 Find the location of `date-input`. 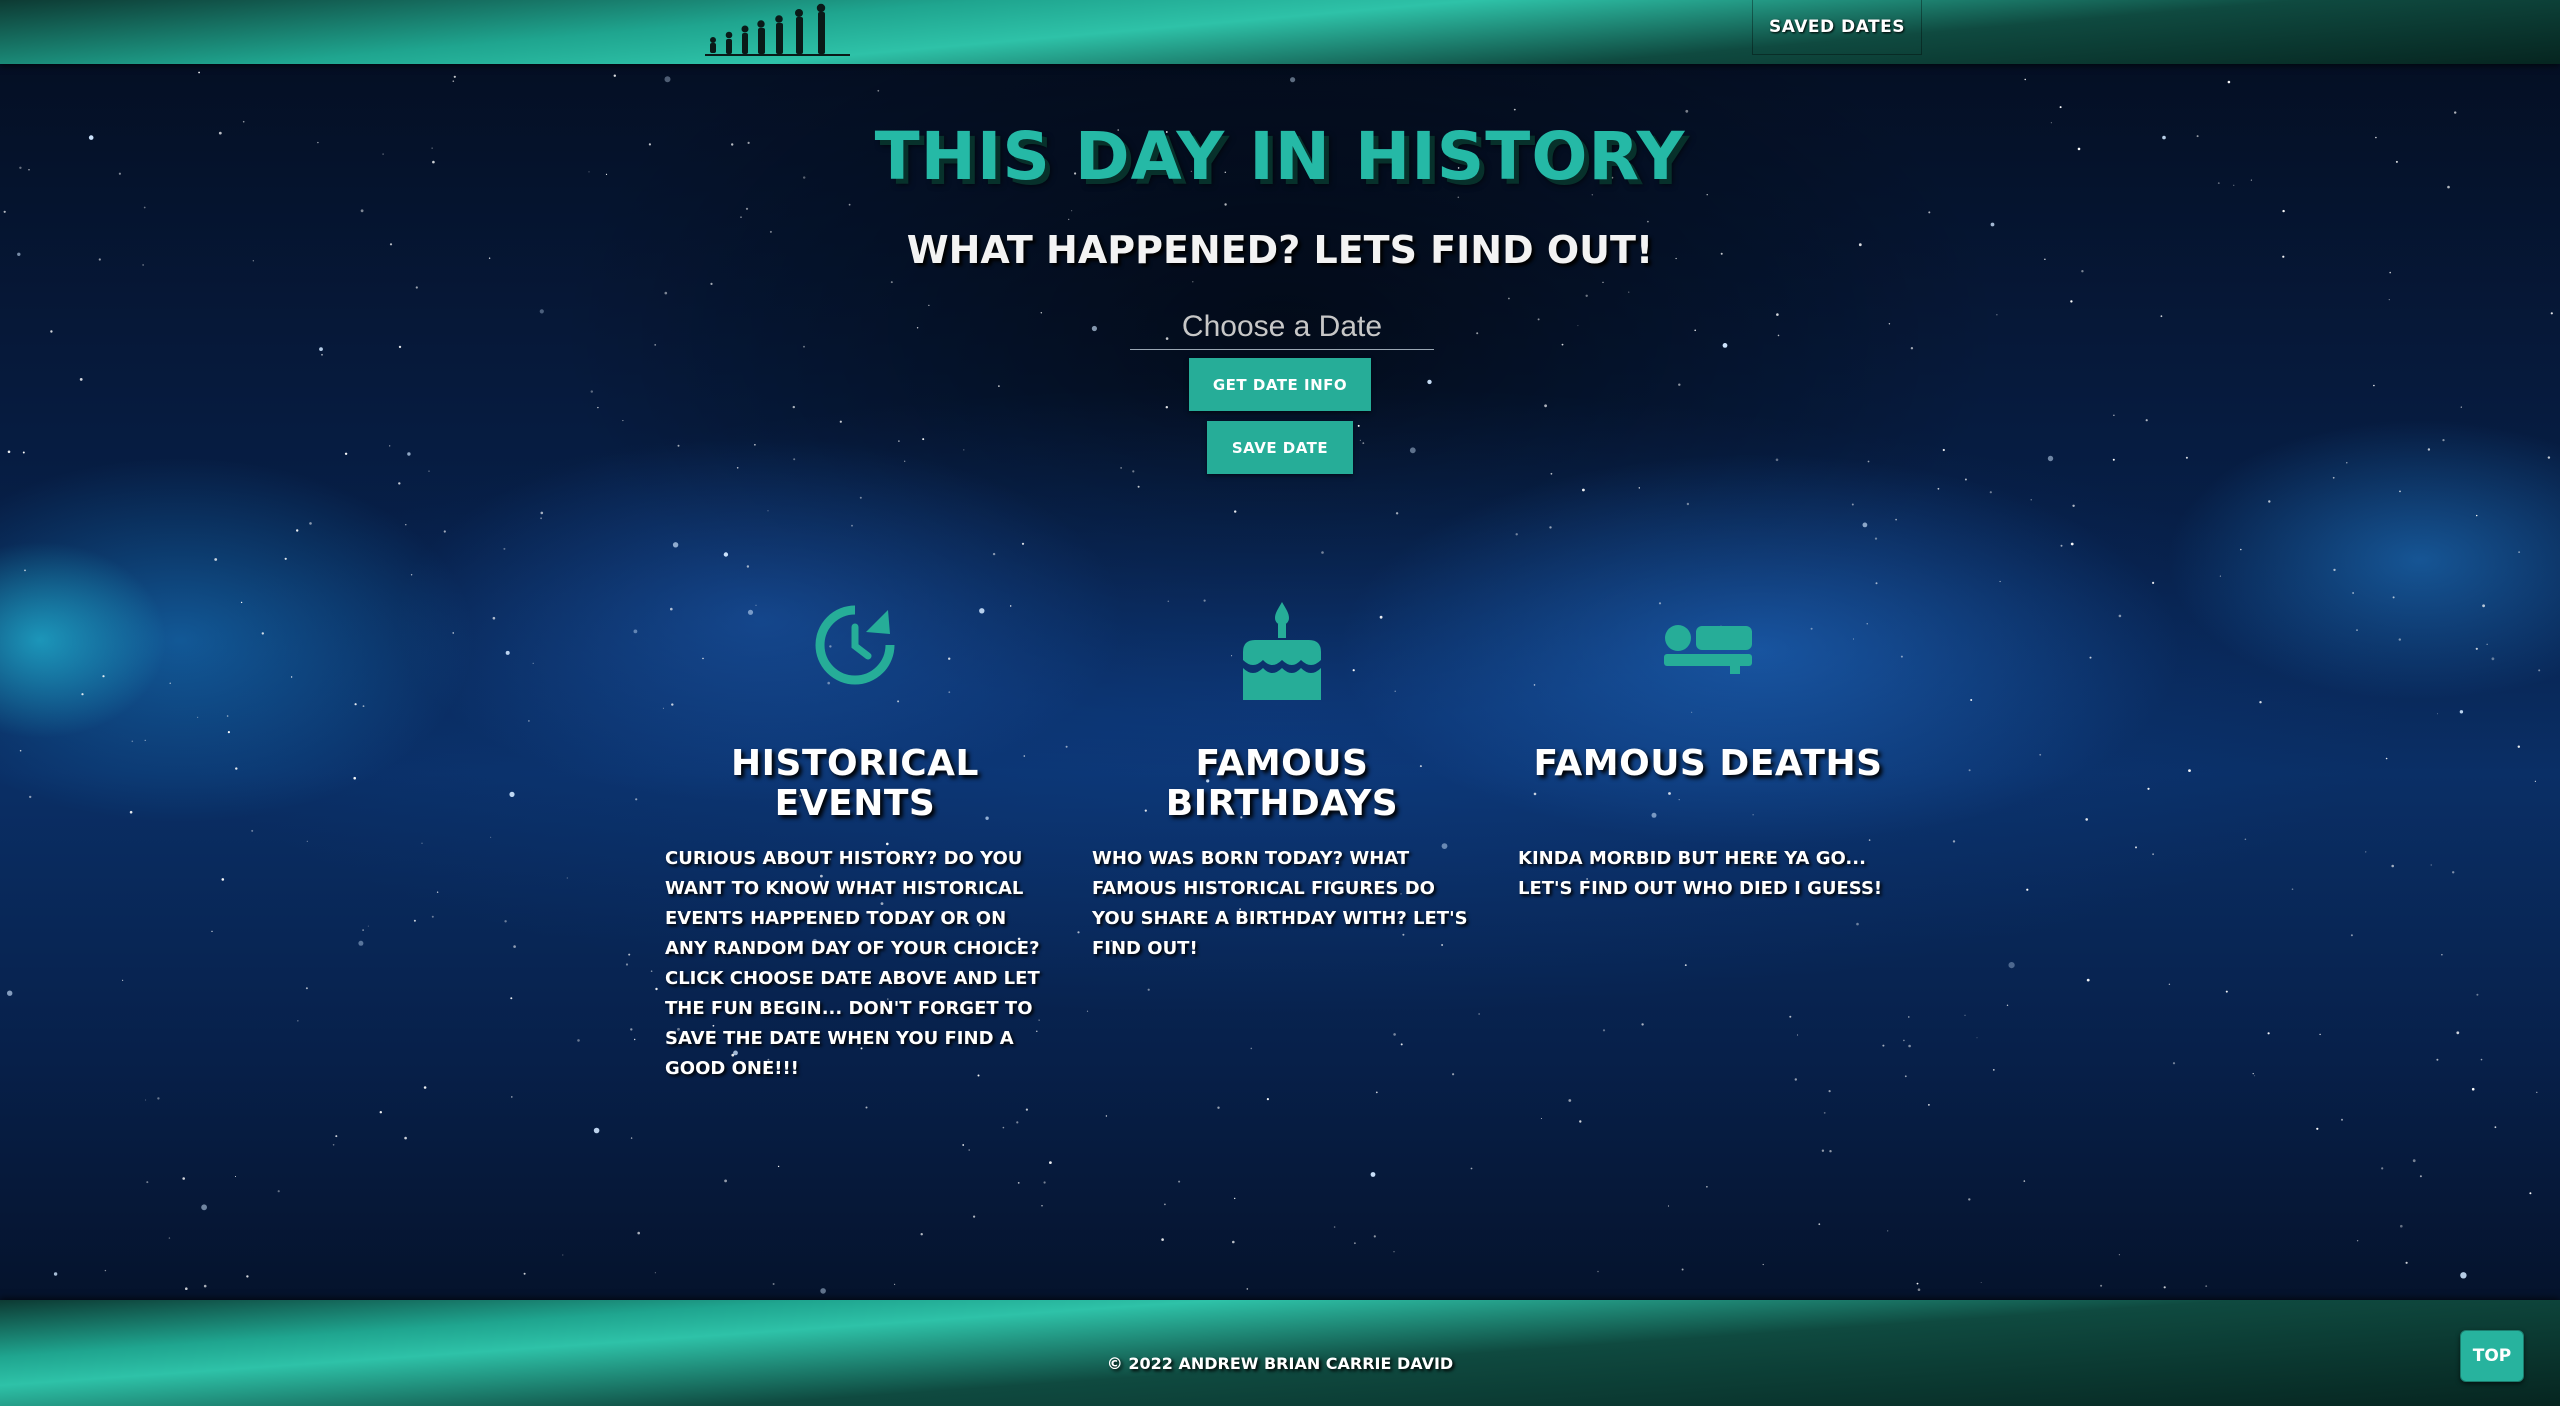

date-input is located at coordinates (1282, 327).